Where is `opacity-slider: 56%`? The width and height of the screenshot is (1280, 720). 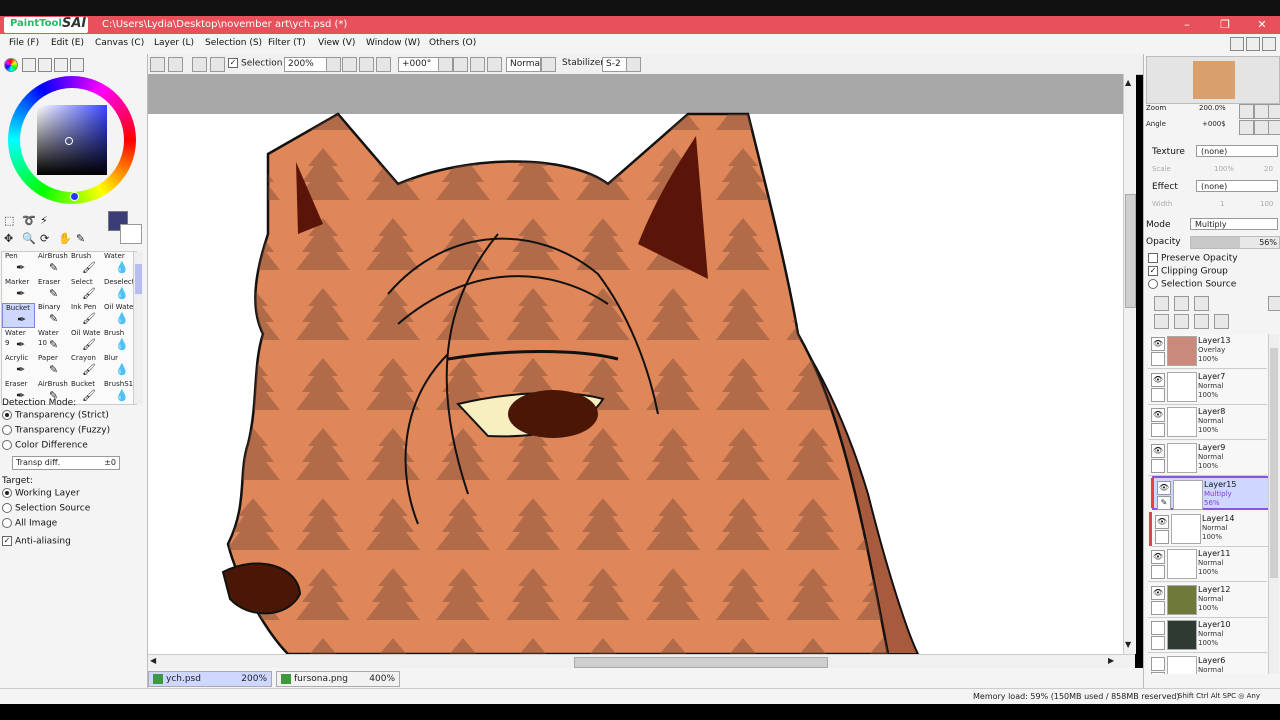 opacity-slider: 56% is located at coordinates (1235, 242).